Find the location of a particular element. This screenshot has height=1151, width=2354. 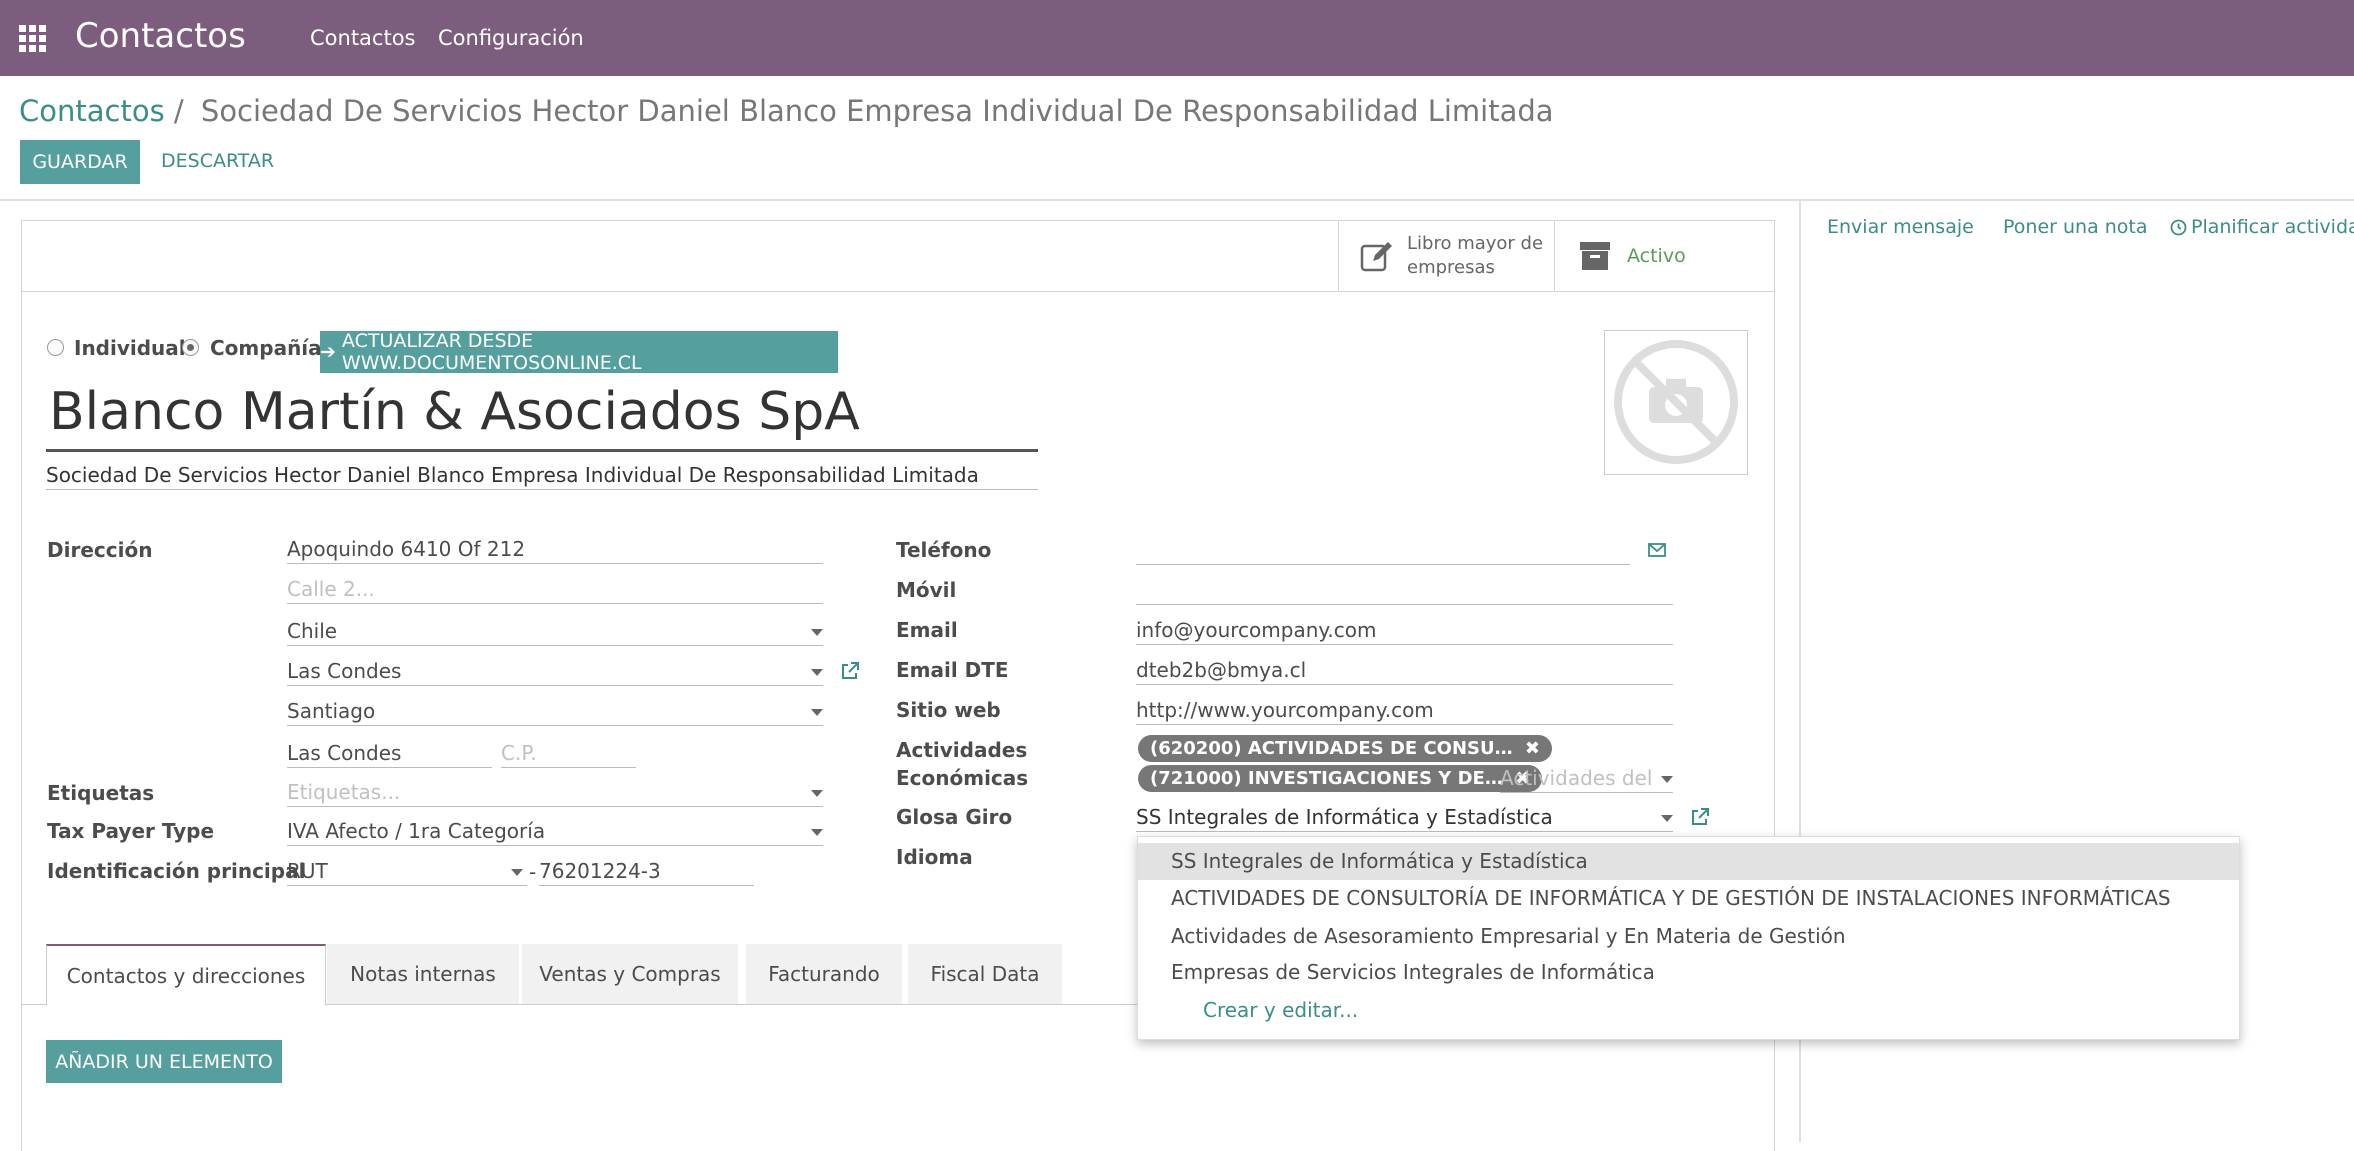

button-box: Libro mayor de empresas Activo is located at coordinates (898, 256).